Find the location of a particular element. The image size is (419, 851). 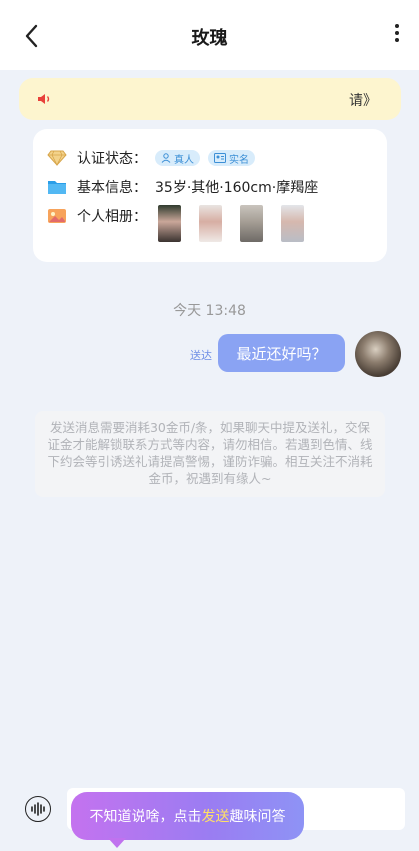

auth-status-label: 认证状态： is located at coordinates (112, 159).